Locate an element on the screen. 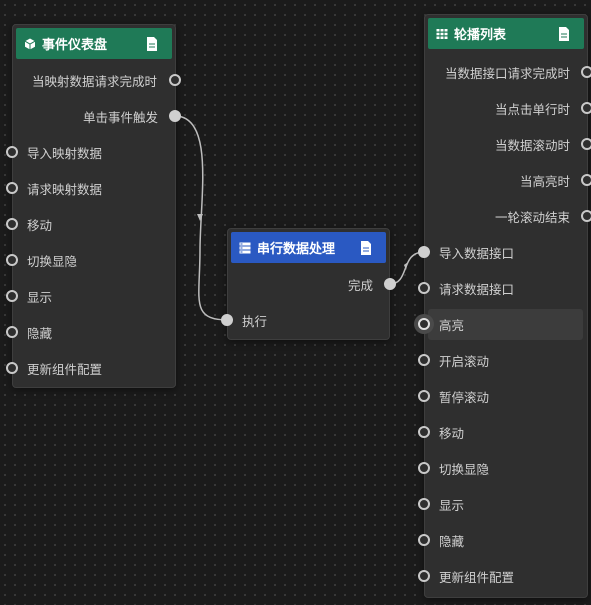 The height and width of the screenshot is (605, 591). port-label: 暂停滚动 is located at coordinates (464, 397).